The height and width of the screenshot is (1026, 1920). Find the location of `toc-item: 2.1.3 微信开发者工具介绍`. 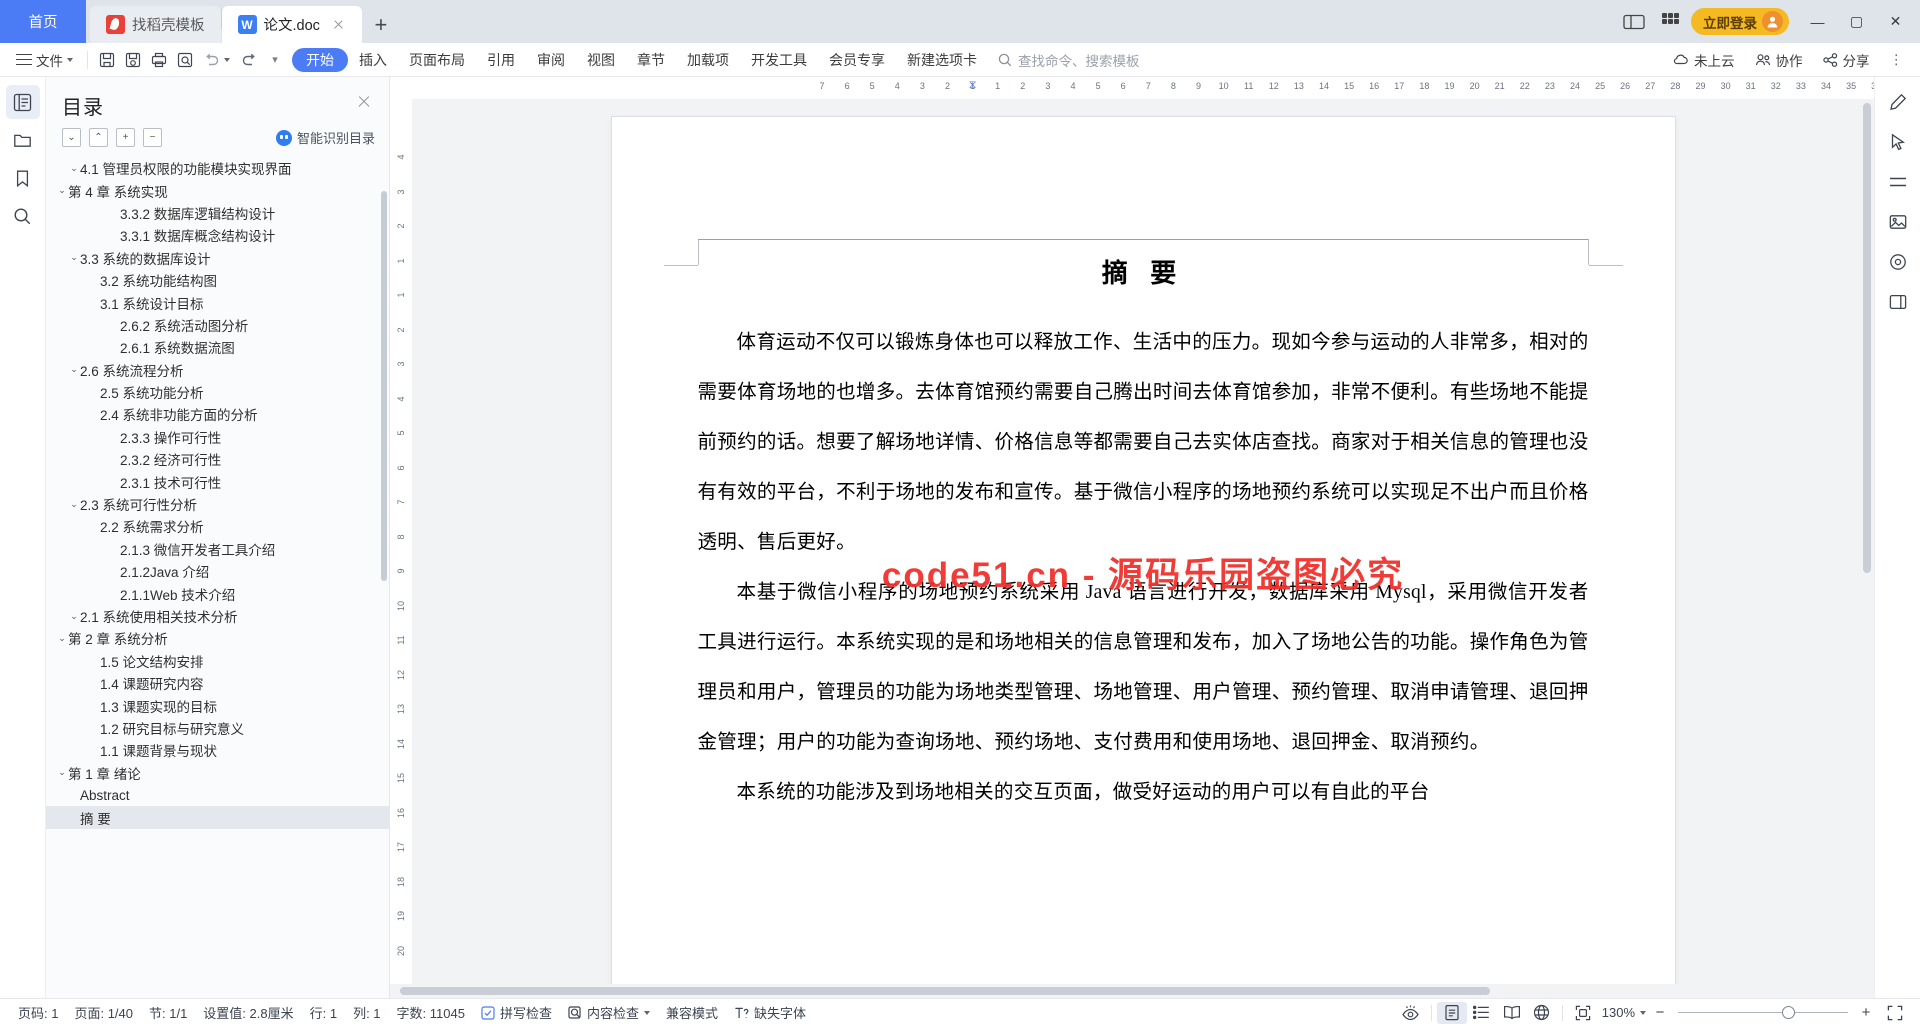

toc-item: 2.1.3 微信开发者工具介绍 is located at coordinates (217, 549).